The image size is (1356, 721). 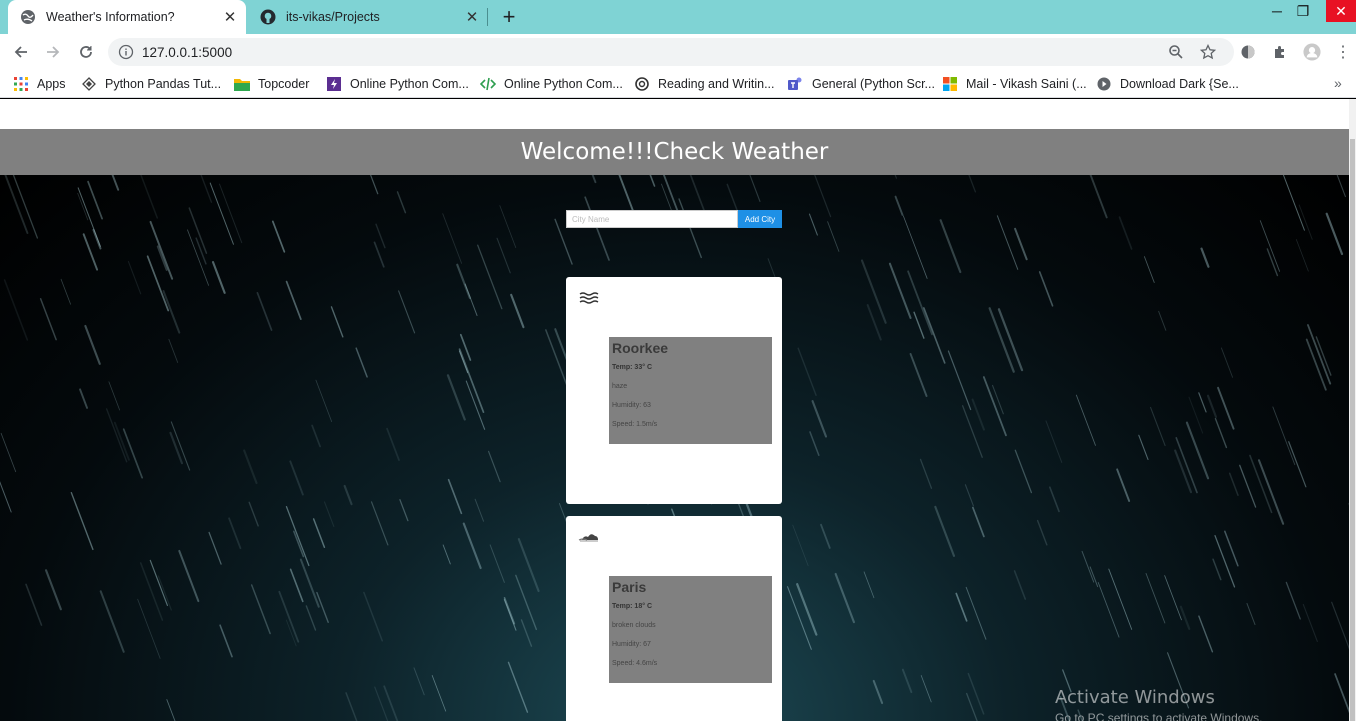 What do you see at coordinates (1343, 52) in the screenshot?
I see `kebab-menu-icon: ⋮` at bounding box center [1343, 52].